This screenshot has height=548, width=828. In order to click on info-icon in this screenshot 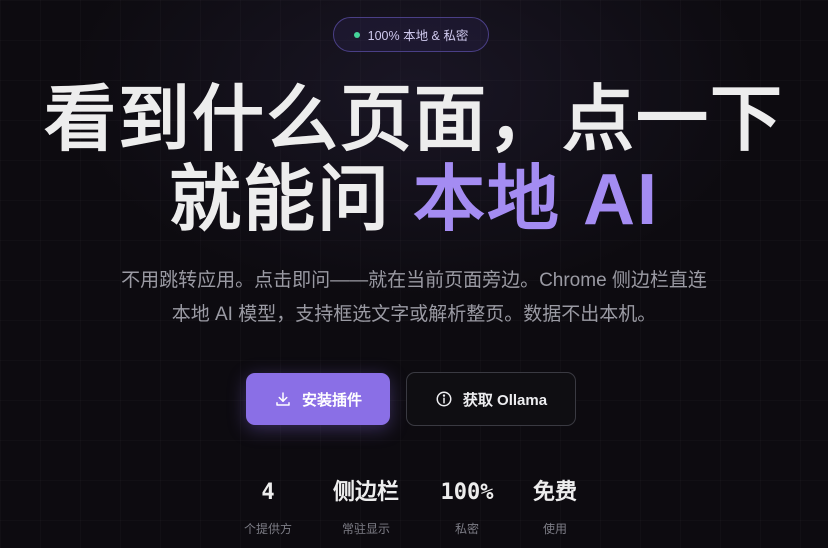, I will do `click(444, 399)`.